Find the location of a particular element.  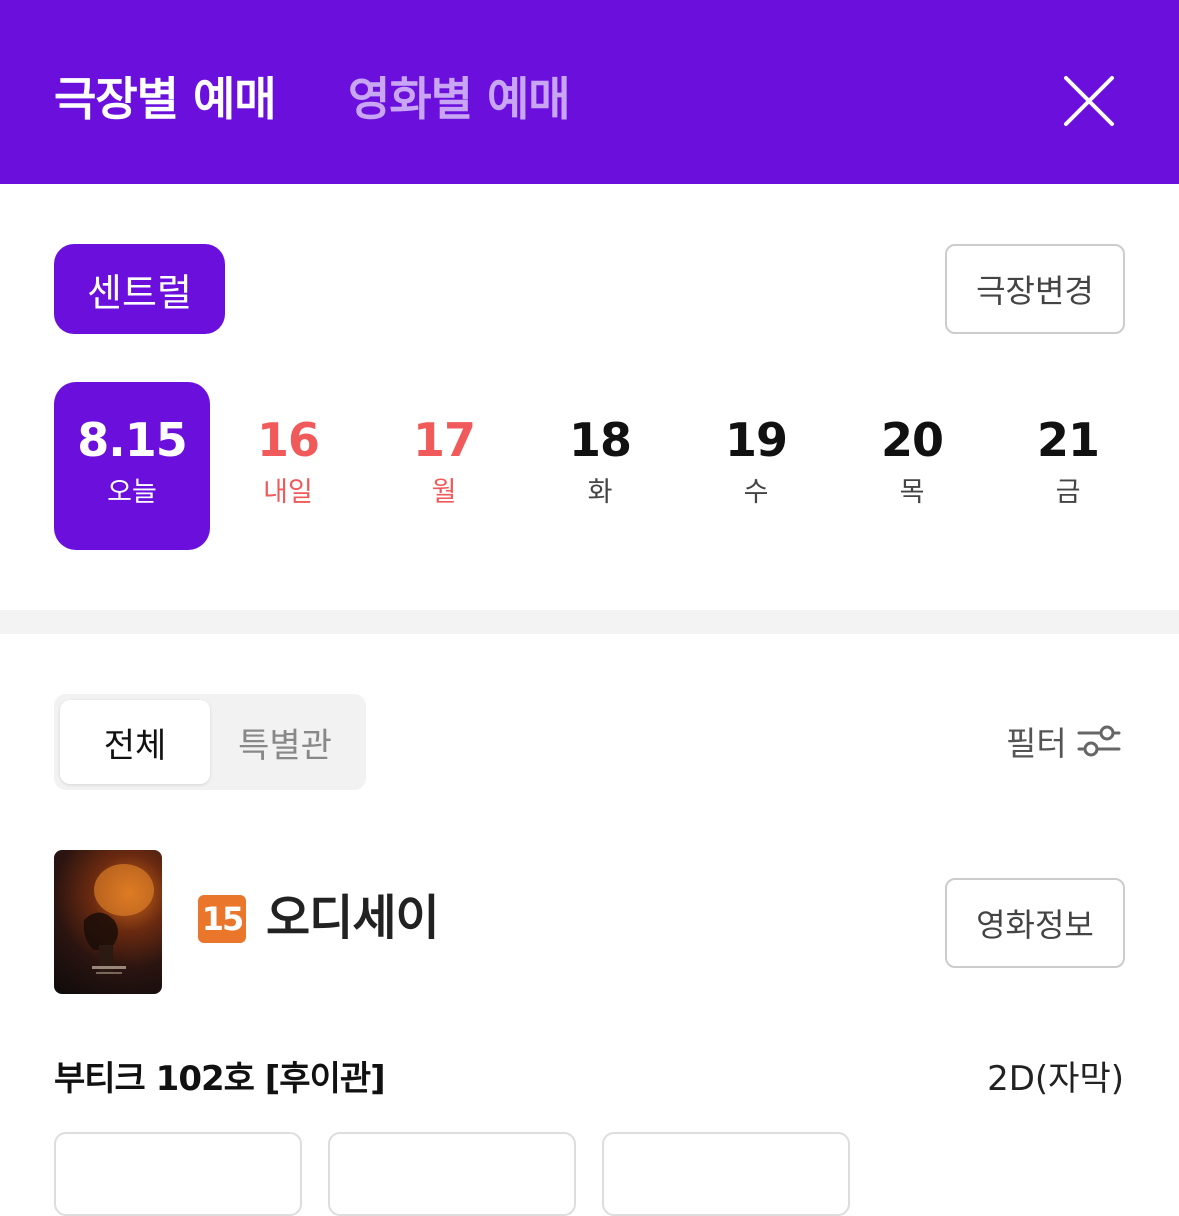

movie-title: 오디세이 is located at coordinates (353, 918).